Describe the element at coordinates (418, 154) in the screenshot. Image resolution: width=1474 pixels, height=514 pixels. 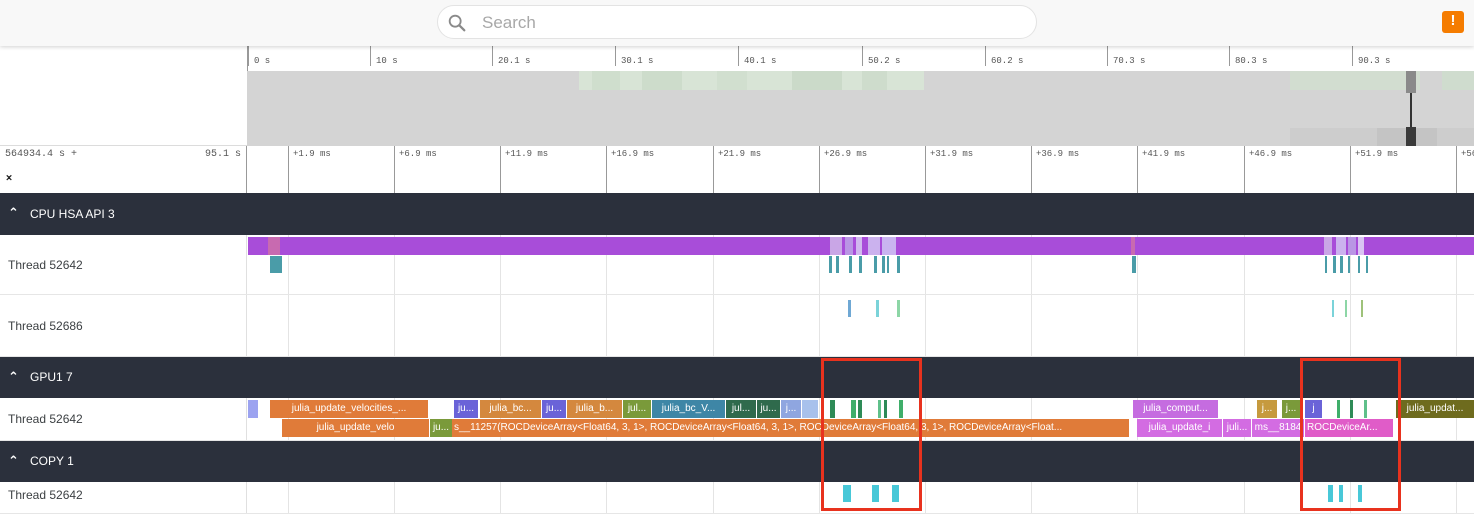
I see `time-tick-label: +6.9 ms` at that location.